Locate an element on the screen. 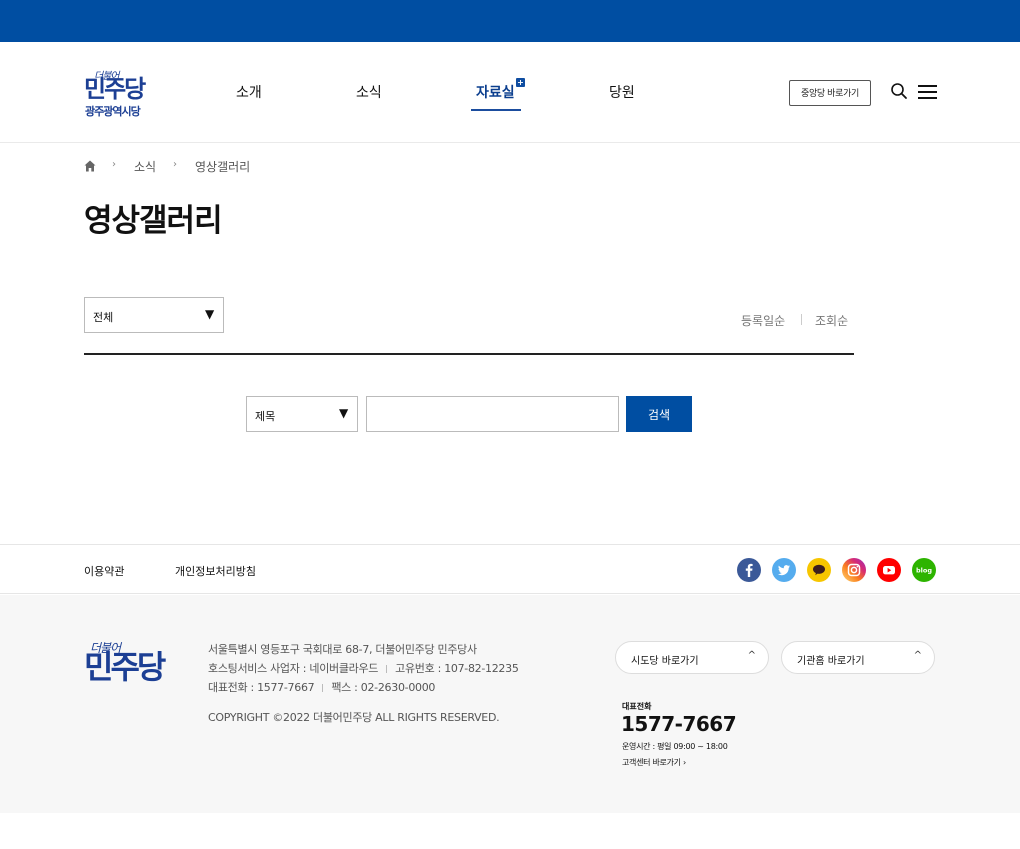  nav-item-archive: 자료실 is located at coordinates (495, 92).